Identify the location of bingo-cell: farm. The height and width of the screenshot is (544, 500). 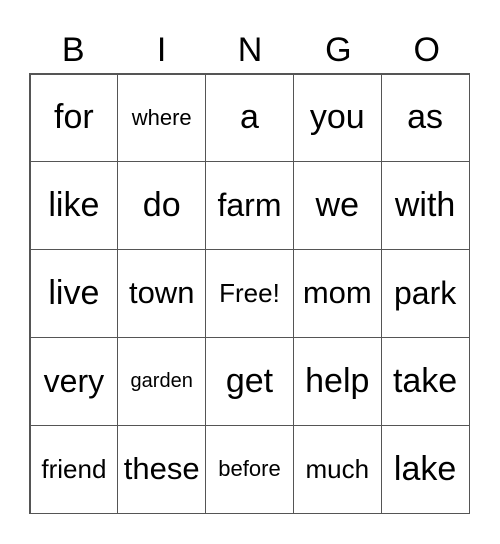
(249, 206).